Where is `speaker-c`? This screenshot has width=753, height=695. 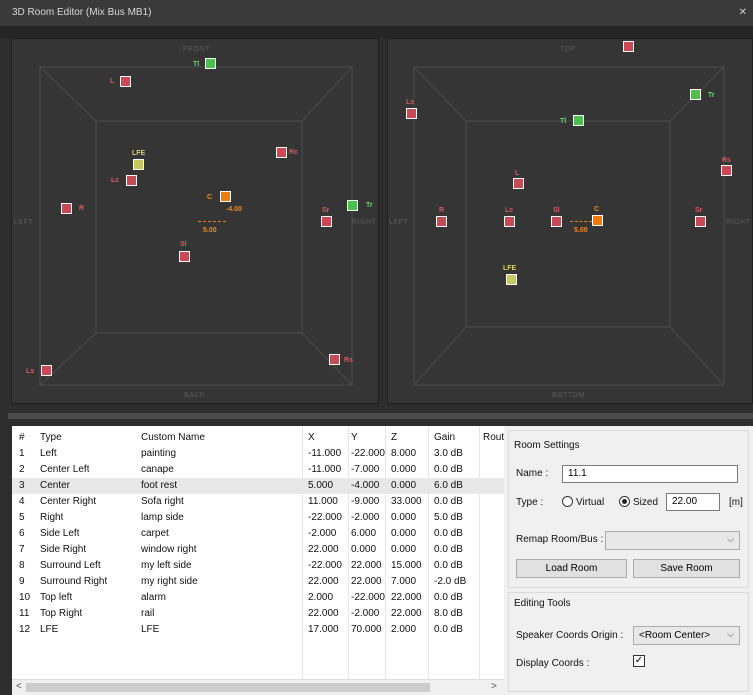
speaker-c is located at coordinates (225, 196).